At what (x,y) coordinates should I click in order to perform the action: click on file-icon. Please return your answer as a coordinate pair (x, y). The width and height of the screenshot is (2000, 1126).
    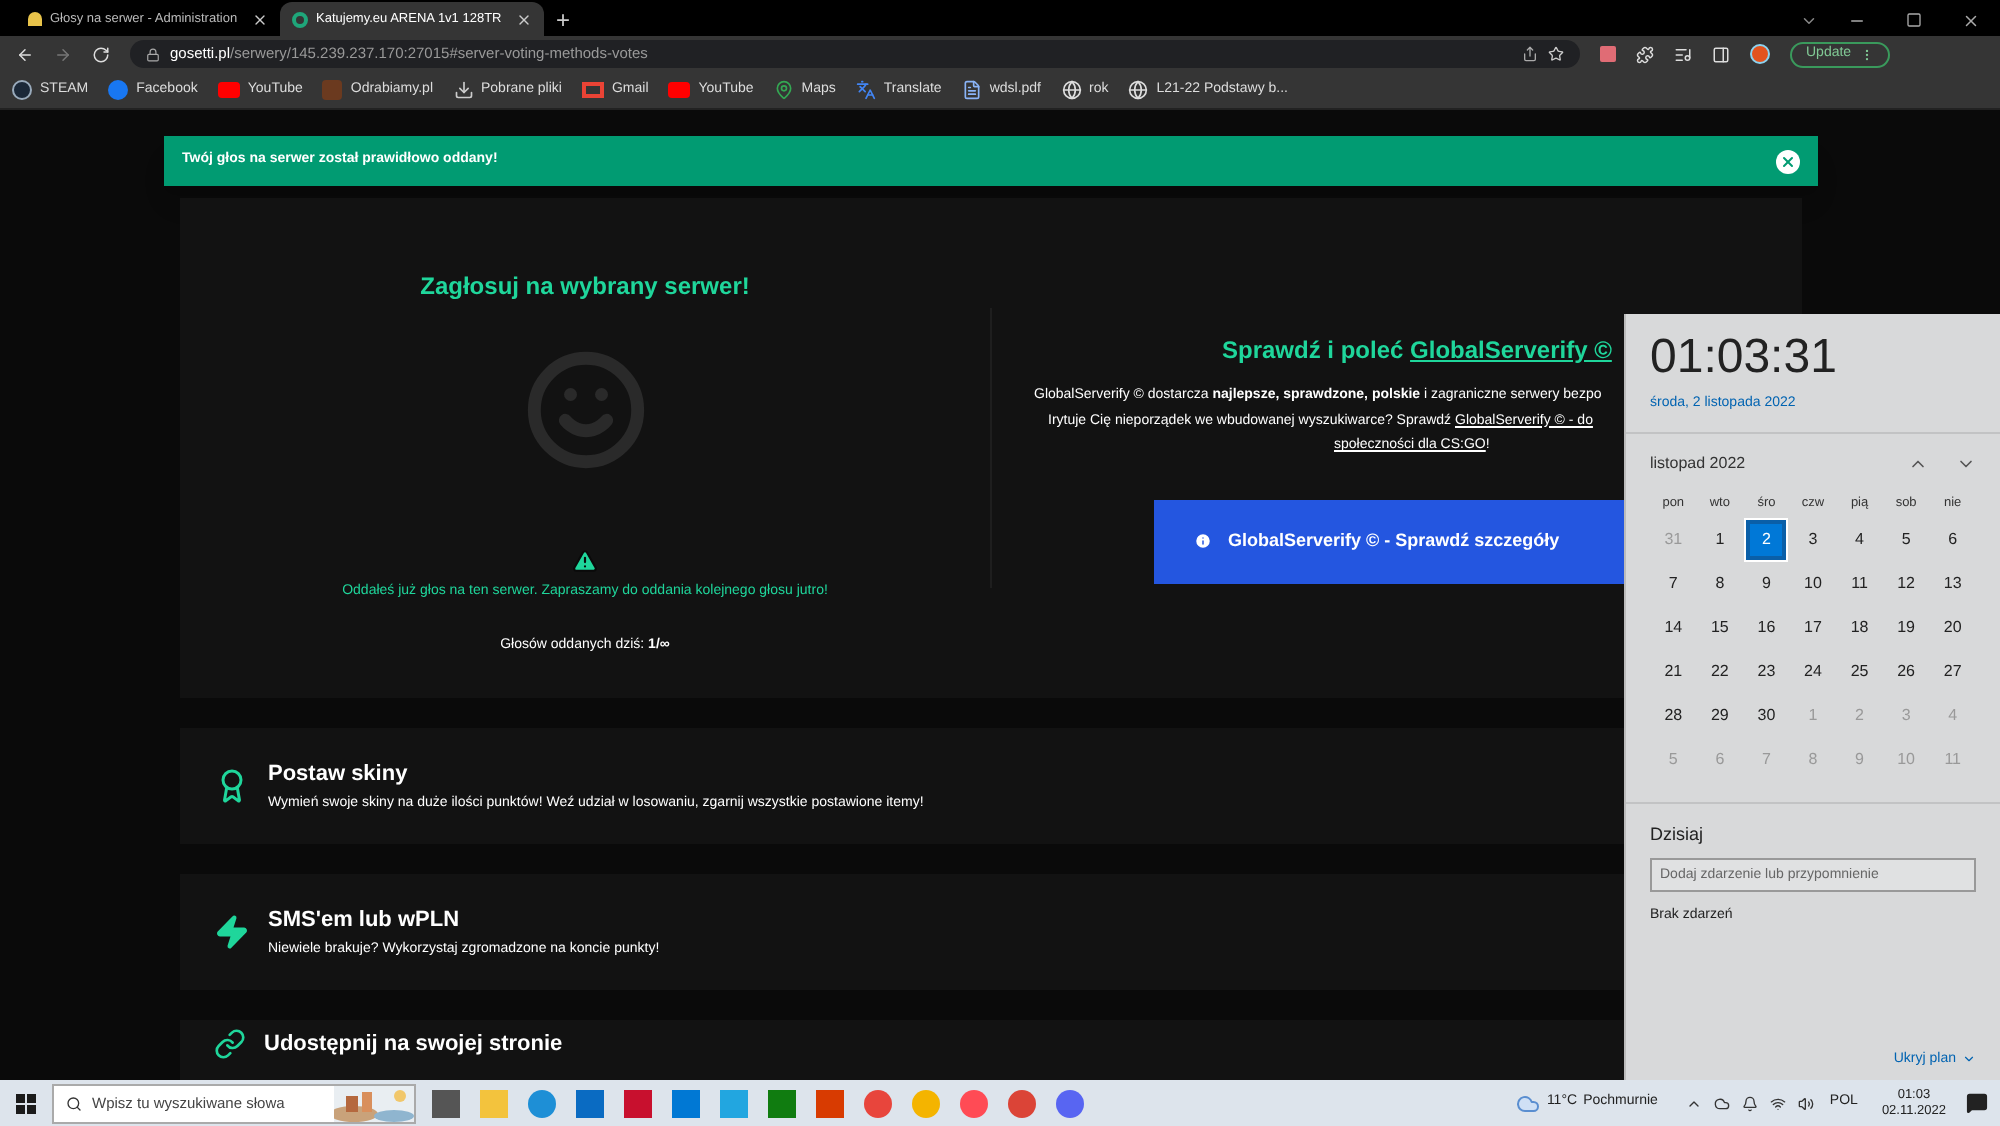
    Looking at the image, I should click on (971, 90).